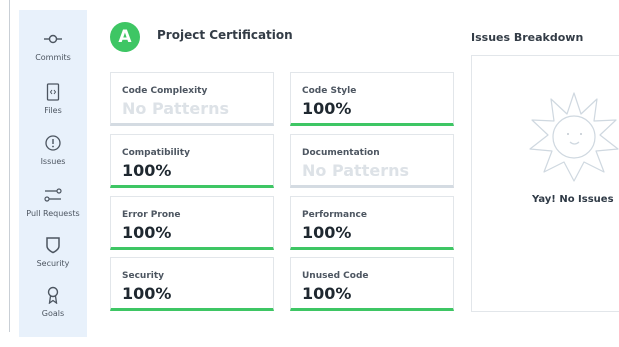 The image size is (619, 347). What do you see at coordinates (53, 110) in the screenshot?
I see `sidebar-item-label: Files` at bounding box center [53, 110].